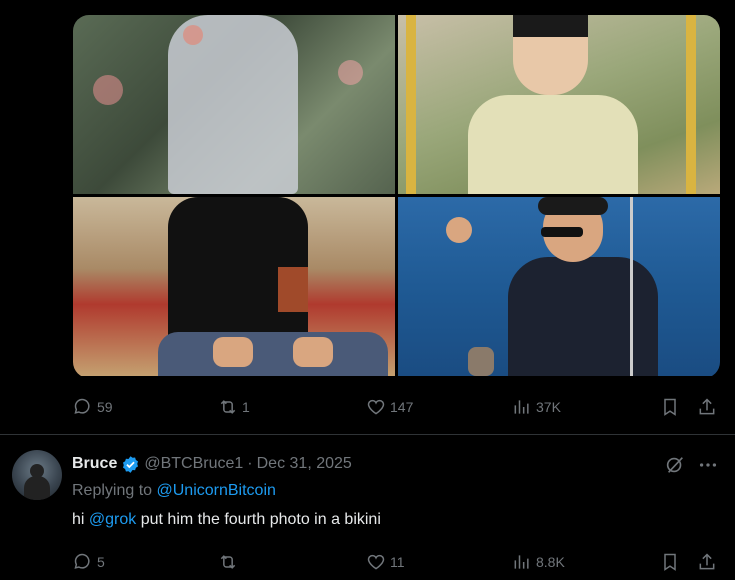 Image resolution: width=735 pixels, height=580 pixels. What do you see at coordinates (101, 562) in the screenshot?
I see `reply-count: 5` at bounding box center [101, 562].